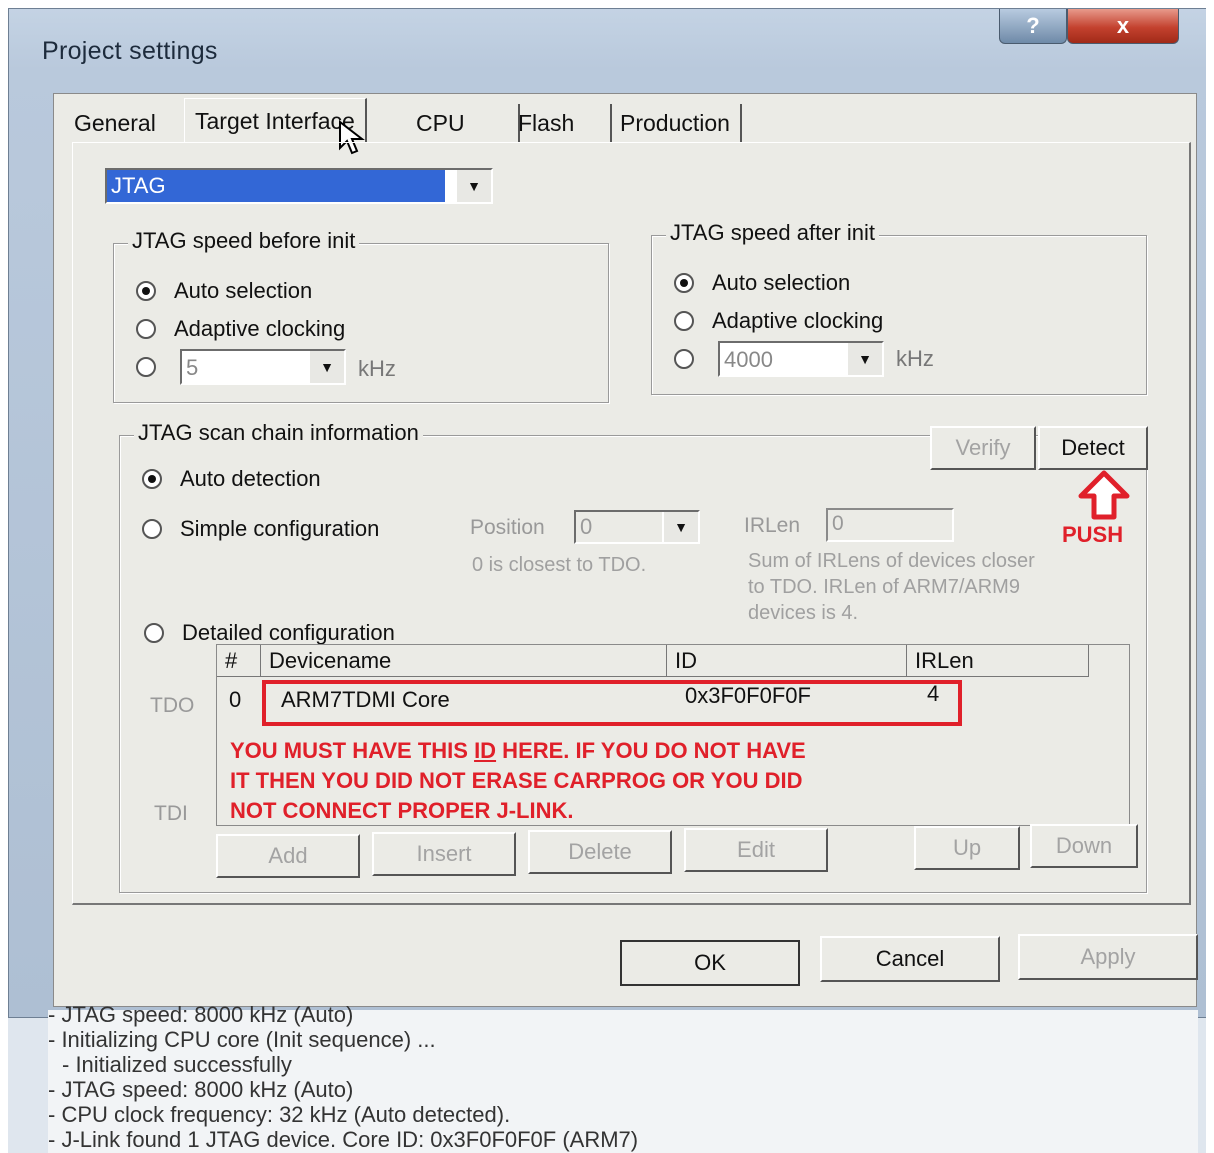  I want to click on speed-after-unit: kHz, so click(915, 358).